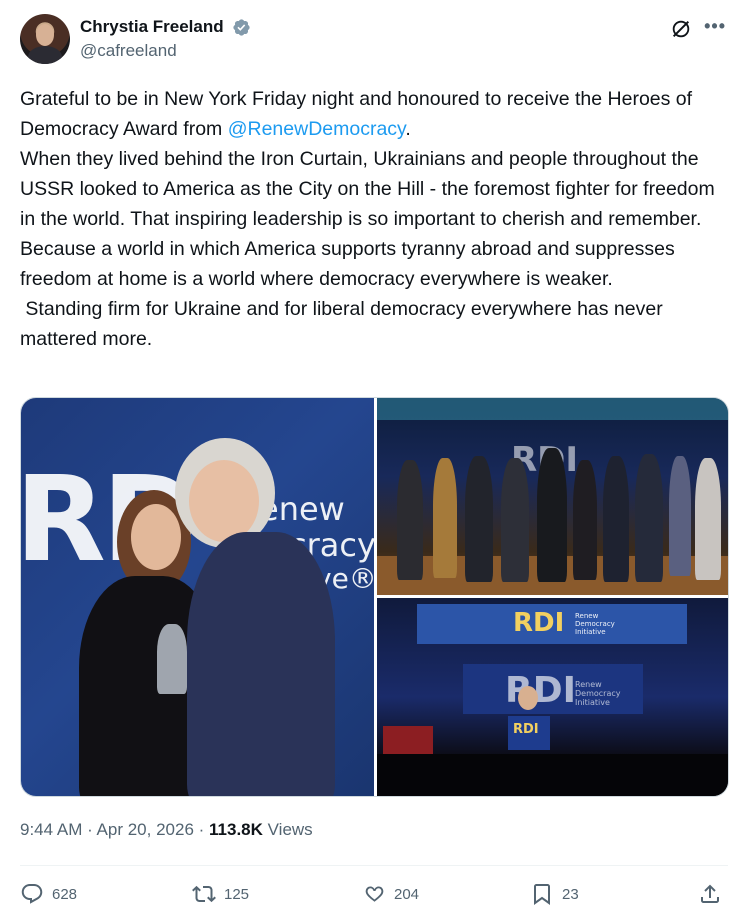  What do you see at coordinates (390, 894) in the screenshot?
I see `like-button: 204` at bounding box center [390, 894].